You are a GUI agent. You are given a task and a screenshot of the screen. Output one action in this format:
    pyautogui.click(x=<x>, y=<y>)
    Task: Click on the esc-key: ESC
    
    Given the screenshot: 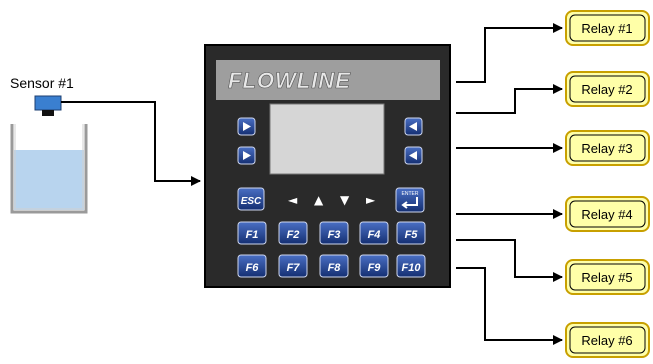 What is the action you would take?
    pyautogui.click(x=251, y=199)
    